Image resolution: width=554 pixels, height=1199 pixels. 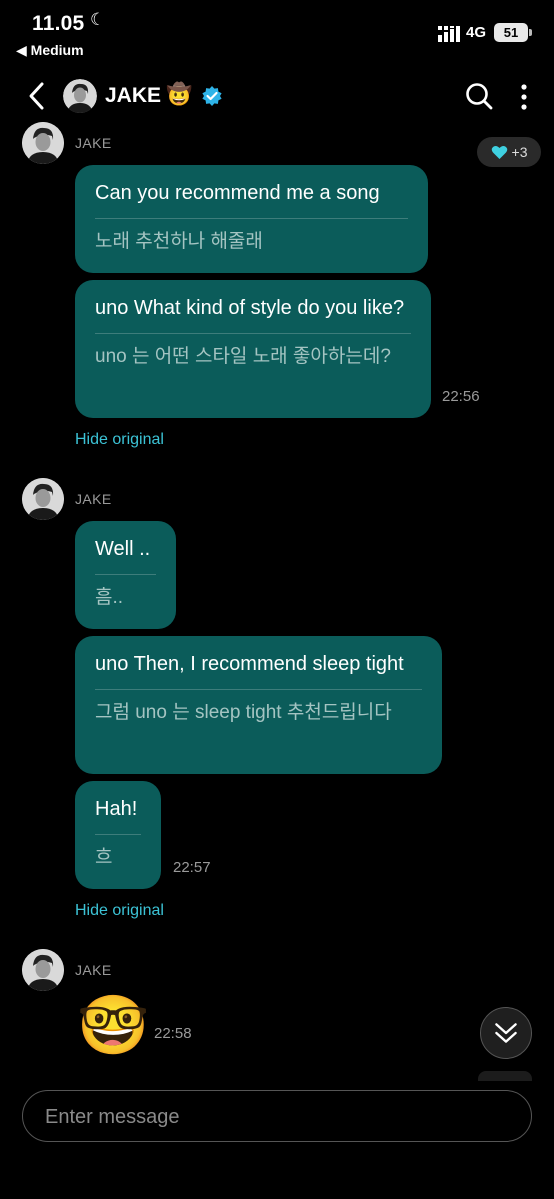 I want to click on status-time: 11.05, so click(x=58, y=23).